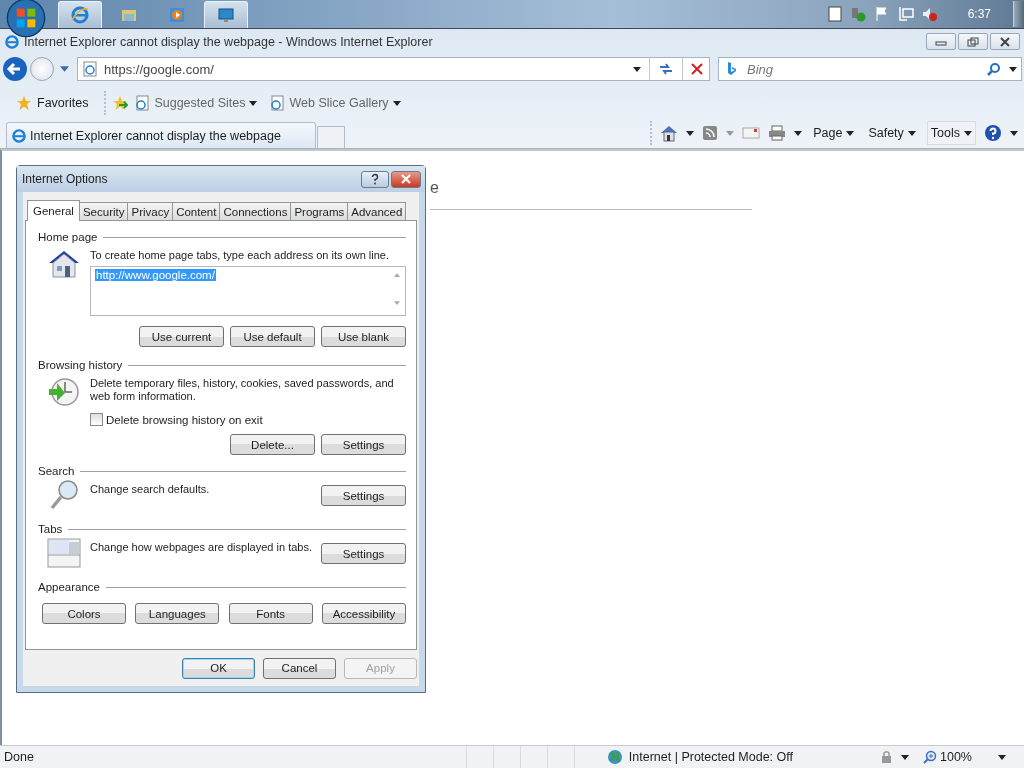 Image resolution: width=1024 pixels, height=768 pixels. I want to click on dialog-button: Accessibility, so click(364, 613).